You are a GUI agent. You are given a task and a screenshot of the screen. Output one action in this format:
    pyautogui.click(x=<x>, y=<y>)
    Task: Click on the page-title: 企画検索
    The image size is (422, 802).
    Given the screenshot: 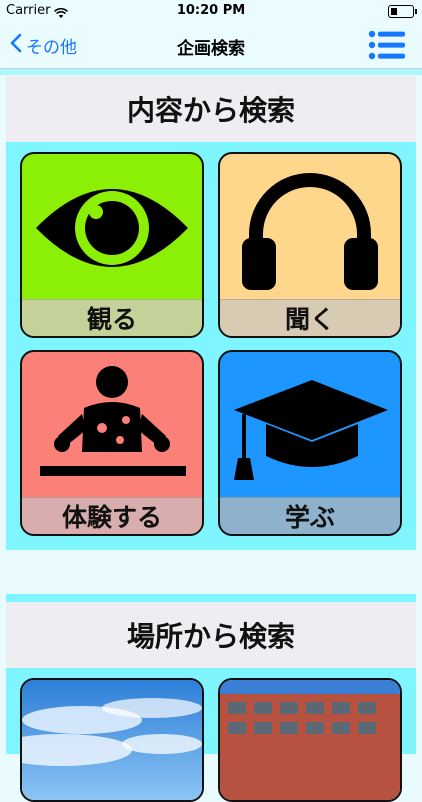 What is the action you would take?
    pyautogui.click(x=211, y=49)
    